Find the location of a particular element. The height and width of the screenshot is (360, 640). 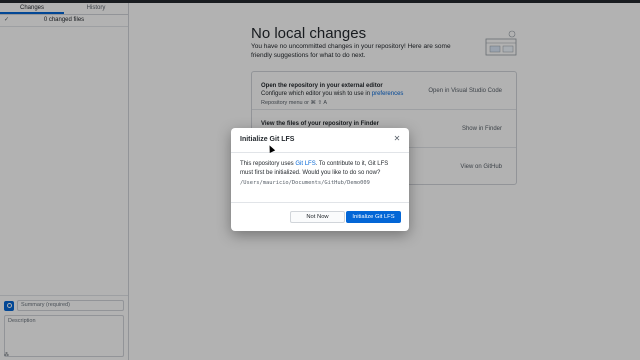

dialog-header: Initialize Git LFS ✕ is located at coordinates (320, 140).